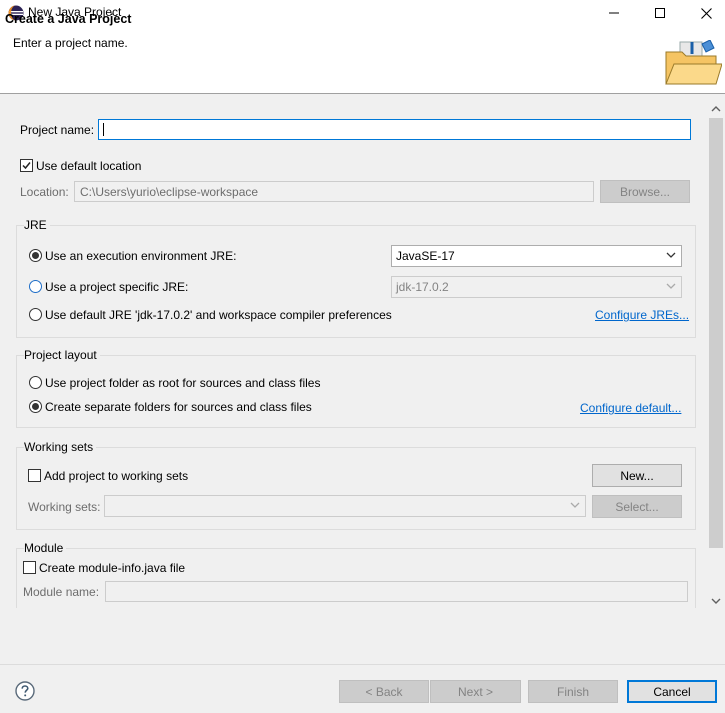 This screenshot has height=713, width=725. I want to click on next-button: Next >, so click(475, 691).